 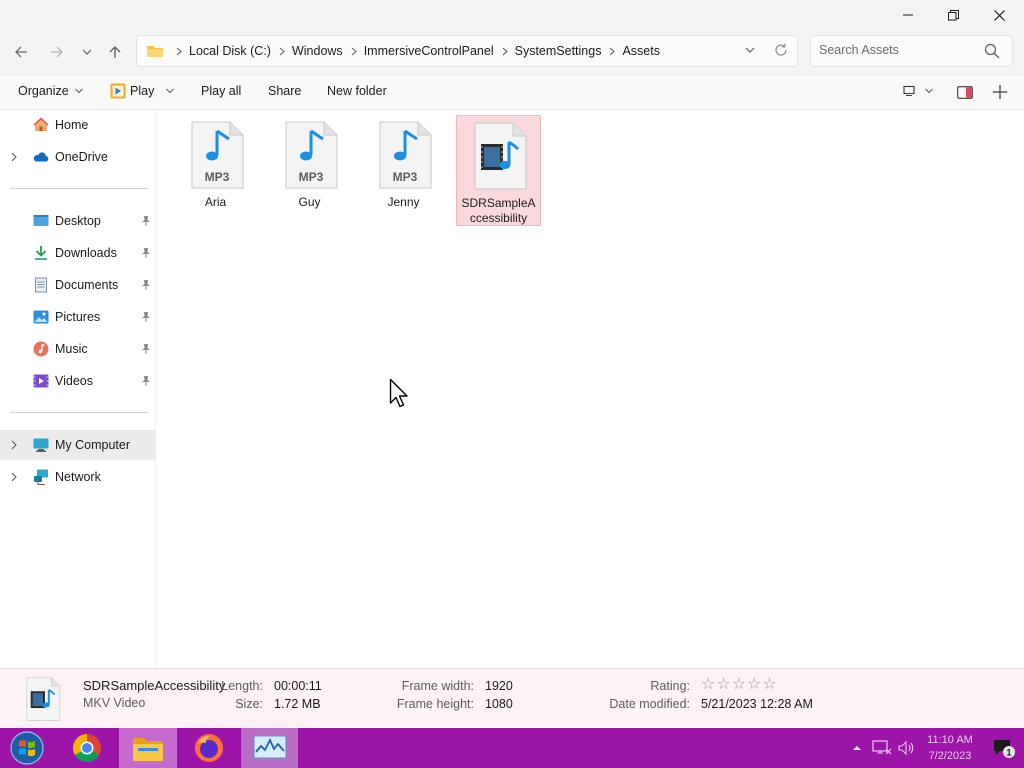 I want to click on restore-button, so click(x=953, y=15).